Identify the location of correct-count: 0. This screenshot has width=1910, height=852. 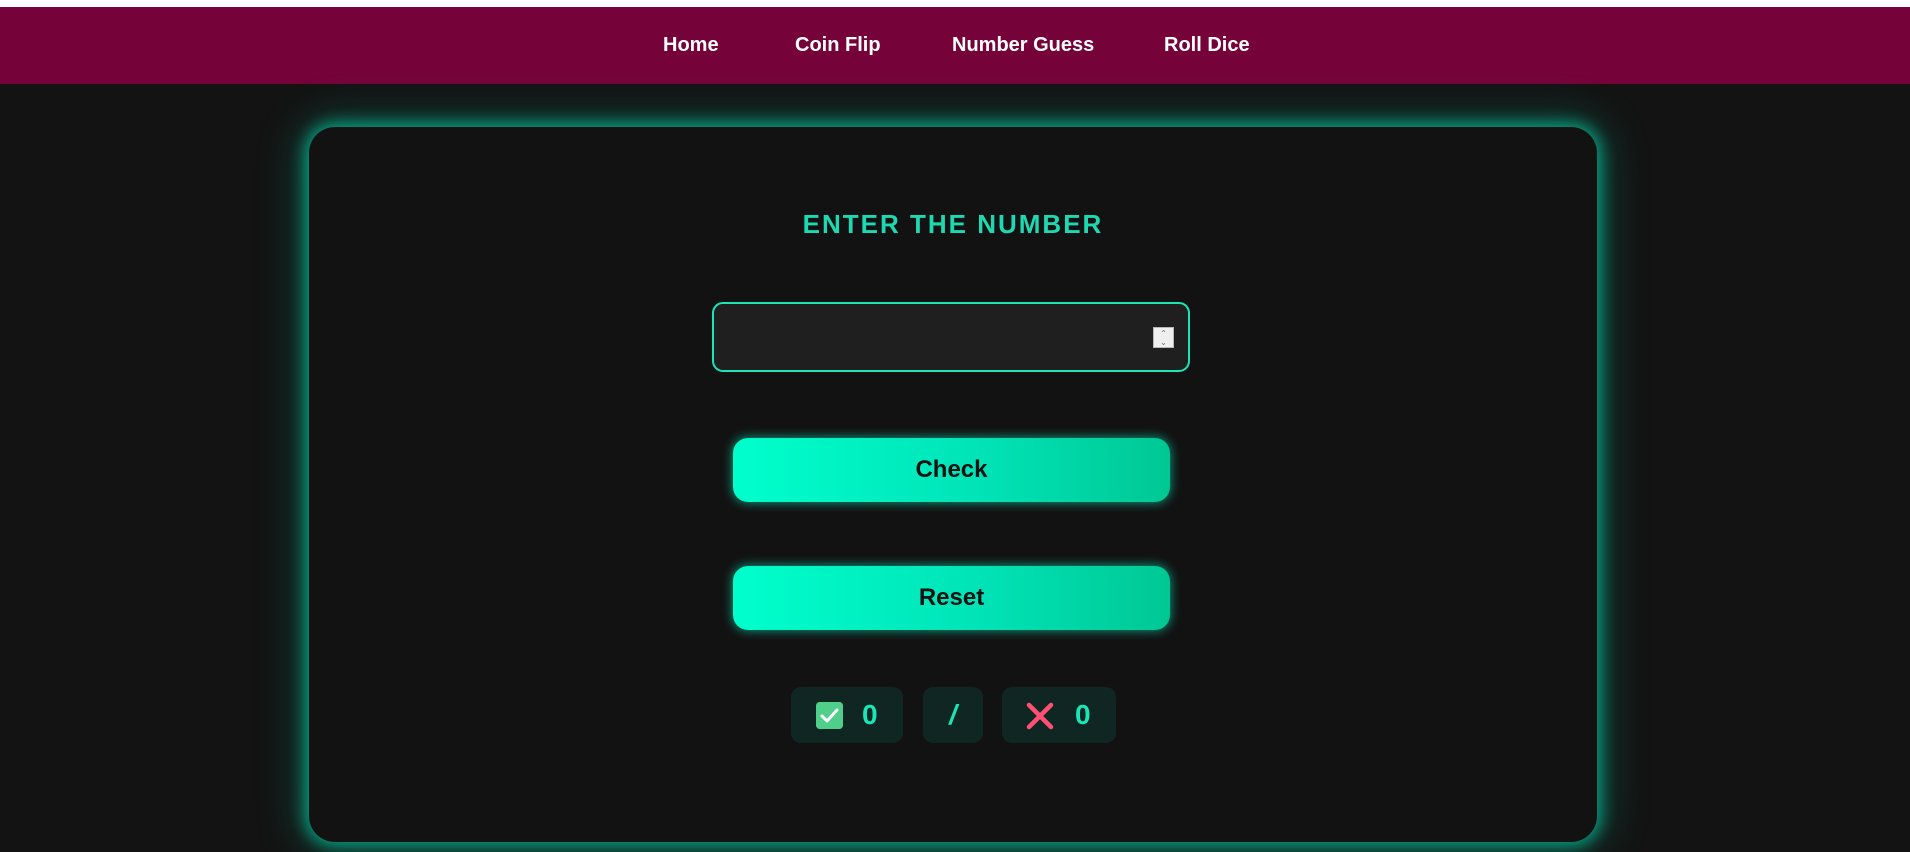
(870, 714).